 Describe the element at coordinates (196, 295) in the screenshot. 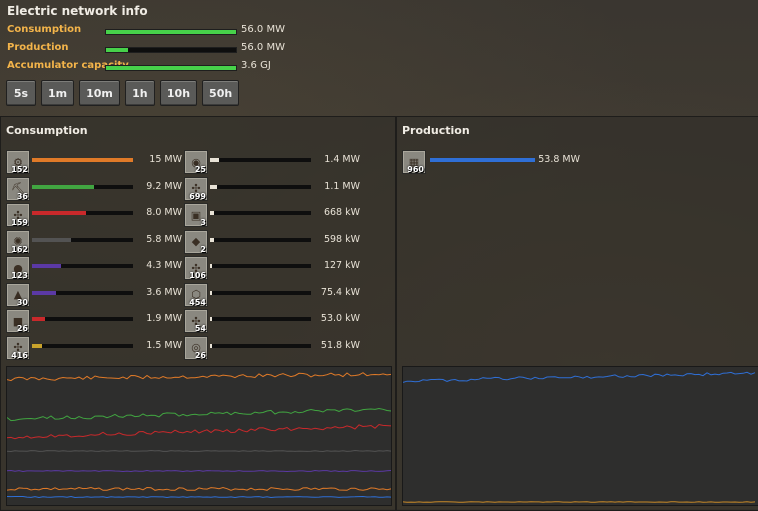

I see `chemical-plant-icon: ⬡454` at that location.